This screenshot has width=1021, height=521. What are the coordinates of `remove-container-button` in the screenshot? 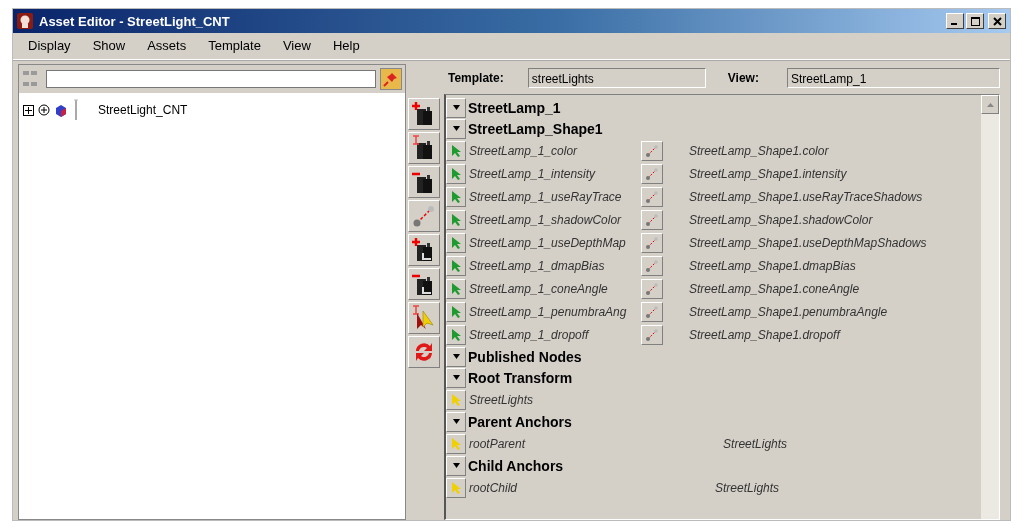 It's located at (424, 182).